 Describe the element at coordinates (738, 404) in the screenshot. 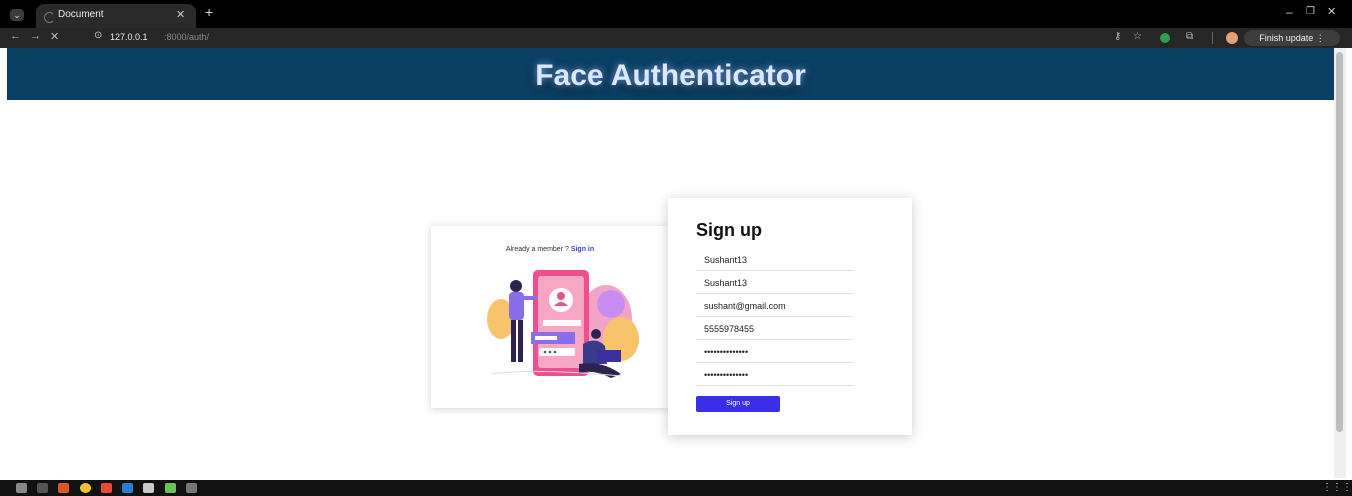

I see `signup-button: Sign up` at that location.